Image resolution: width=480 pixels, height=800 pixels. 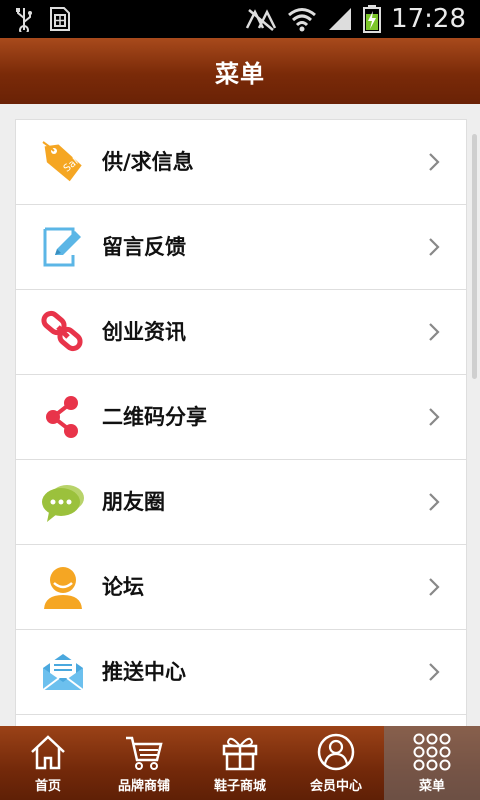 I want to click on wifi-icon, so click(x=302, y=20).